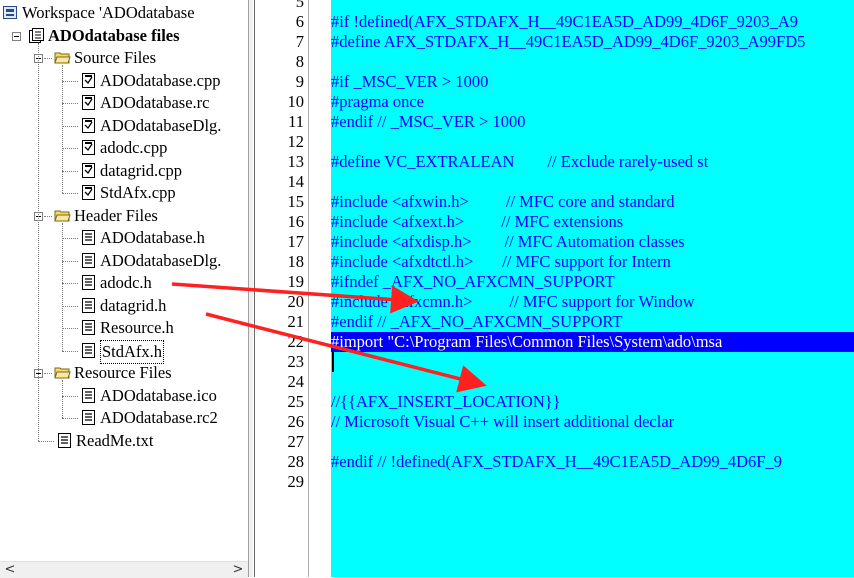 This screenshot has width=854, height=578. What do you see at coordinates (296, 101) in the screenshot?
I see `line-number: 10` at bounding box center [296, 101].